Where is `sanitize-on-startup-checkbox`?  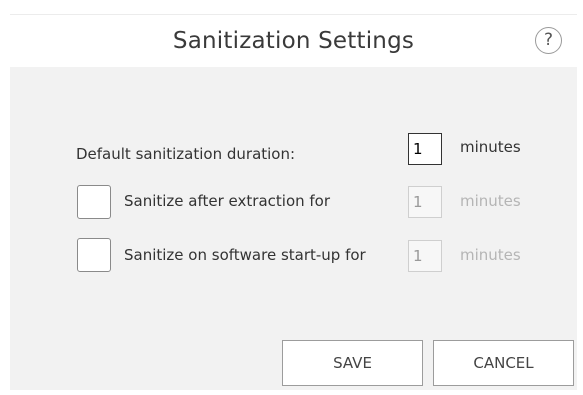
sanitize-on-startup-checkbox is located at coordinates (94, 255).